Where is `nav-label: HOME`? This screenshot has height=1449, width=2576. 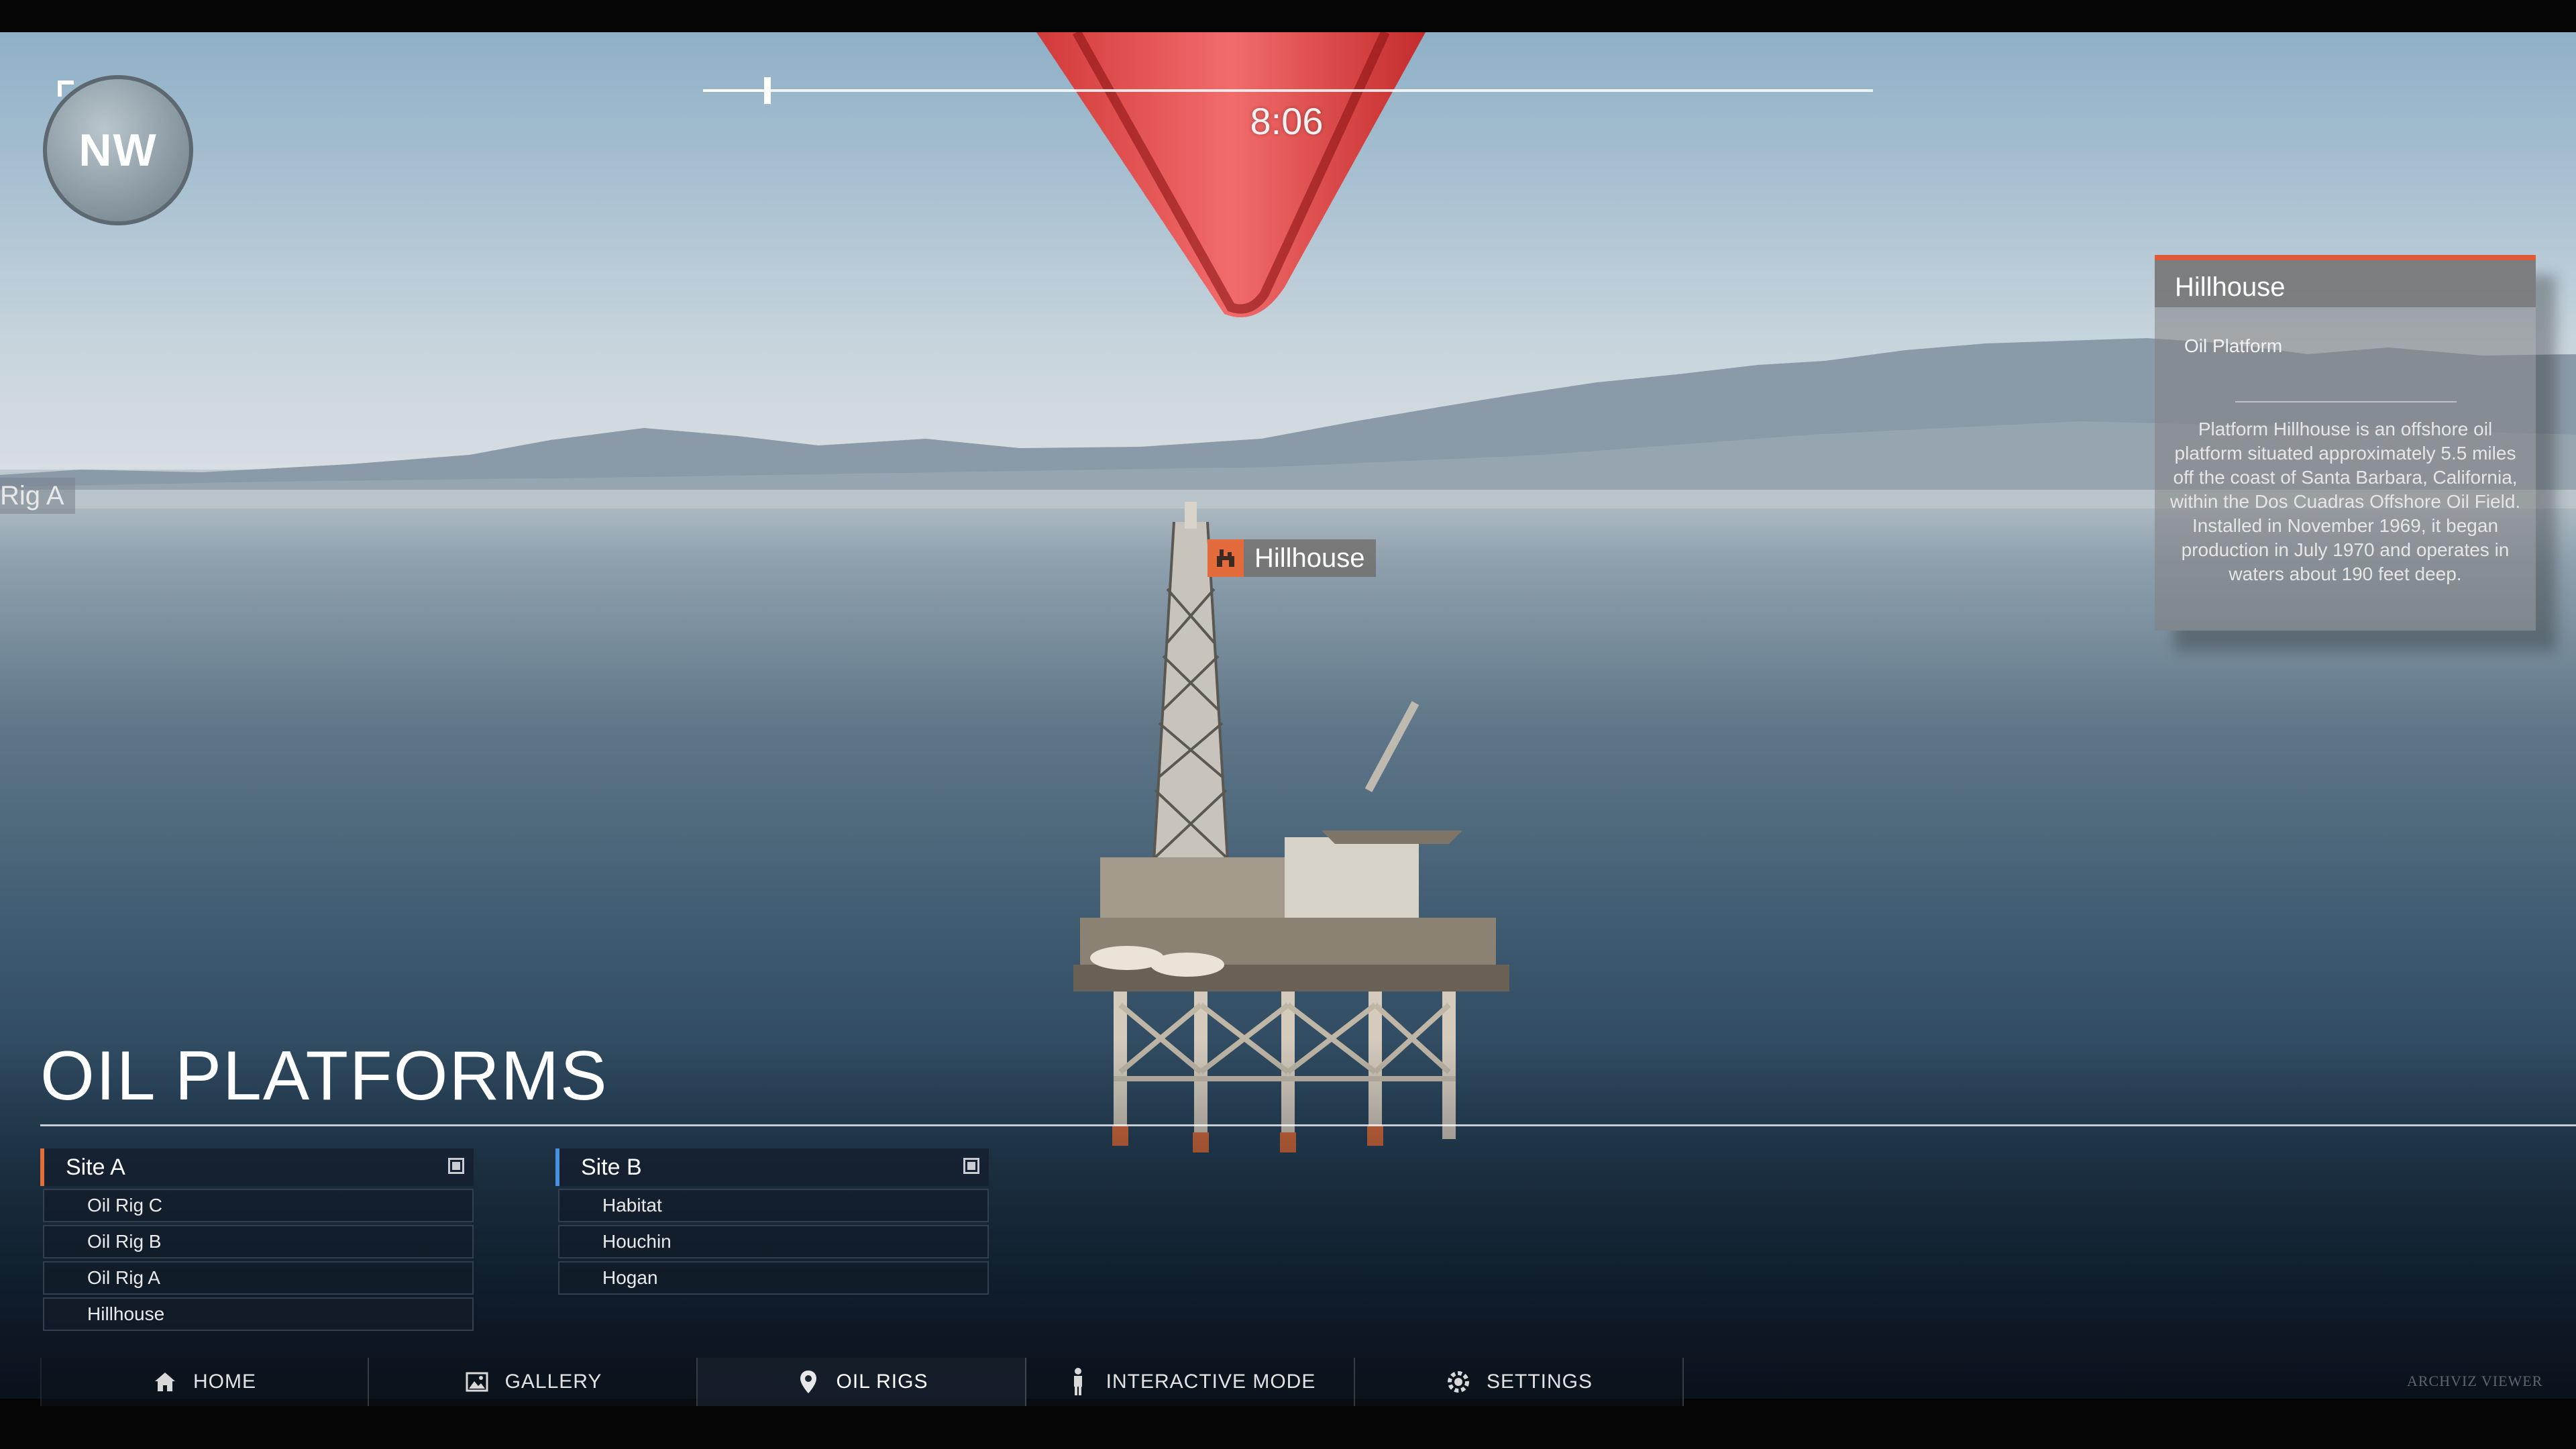
nav-label: HOME is located at coordinates (224, 1382).